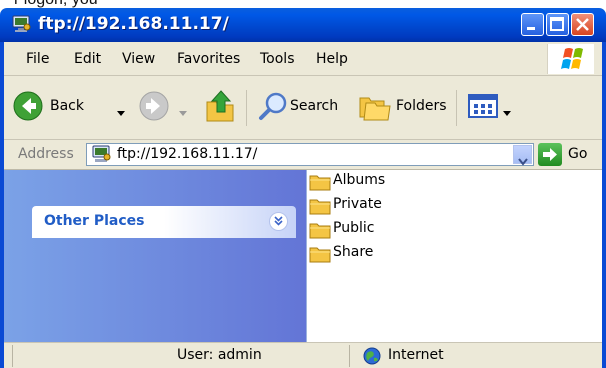 This screenshot has width=606, height=368. What do you see at coordinates (532, 29) in the screenshot?
I see `minimize-icon` at bounding box center [532, 29].